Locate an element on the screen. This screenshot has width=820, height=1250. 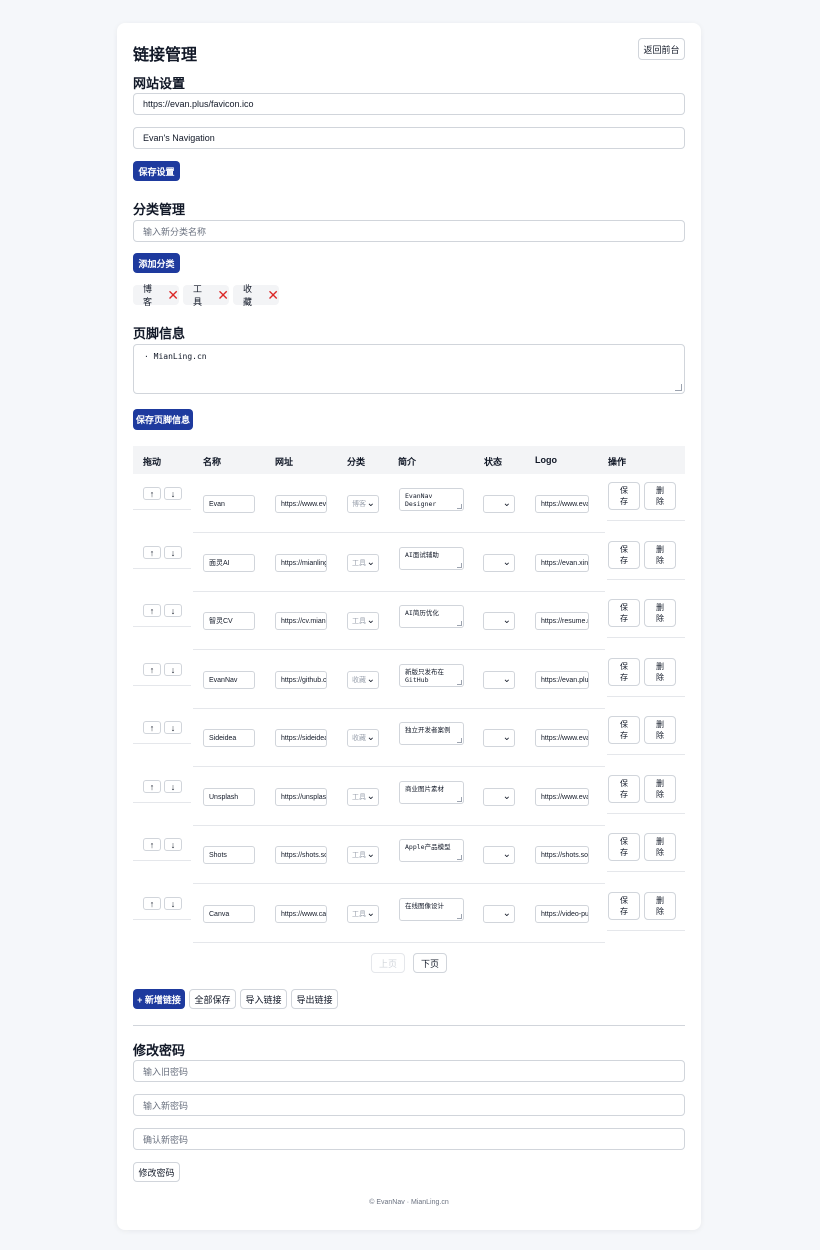
link-url-field: https://sideidea.com is located at coordinates (301, 738).